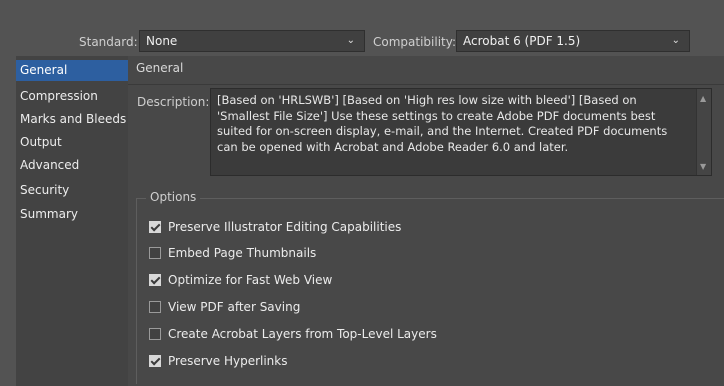 Image resolution: width=724 pixels, height=386 pixels. Describe the element at coordinates (415, 42) in the screenshot. I see `compatibility-label: Compatibility:` at that location.